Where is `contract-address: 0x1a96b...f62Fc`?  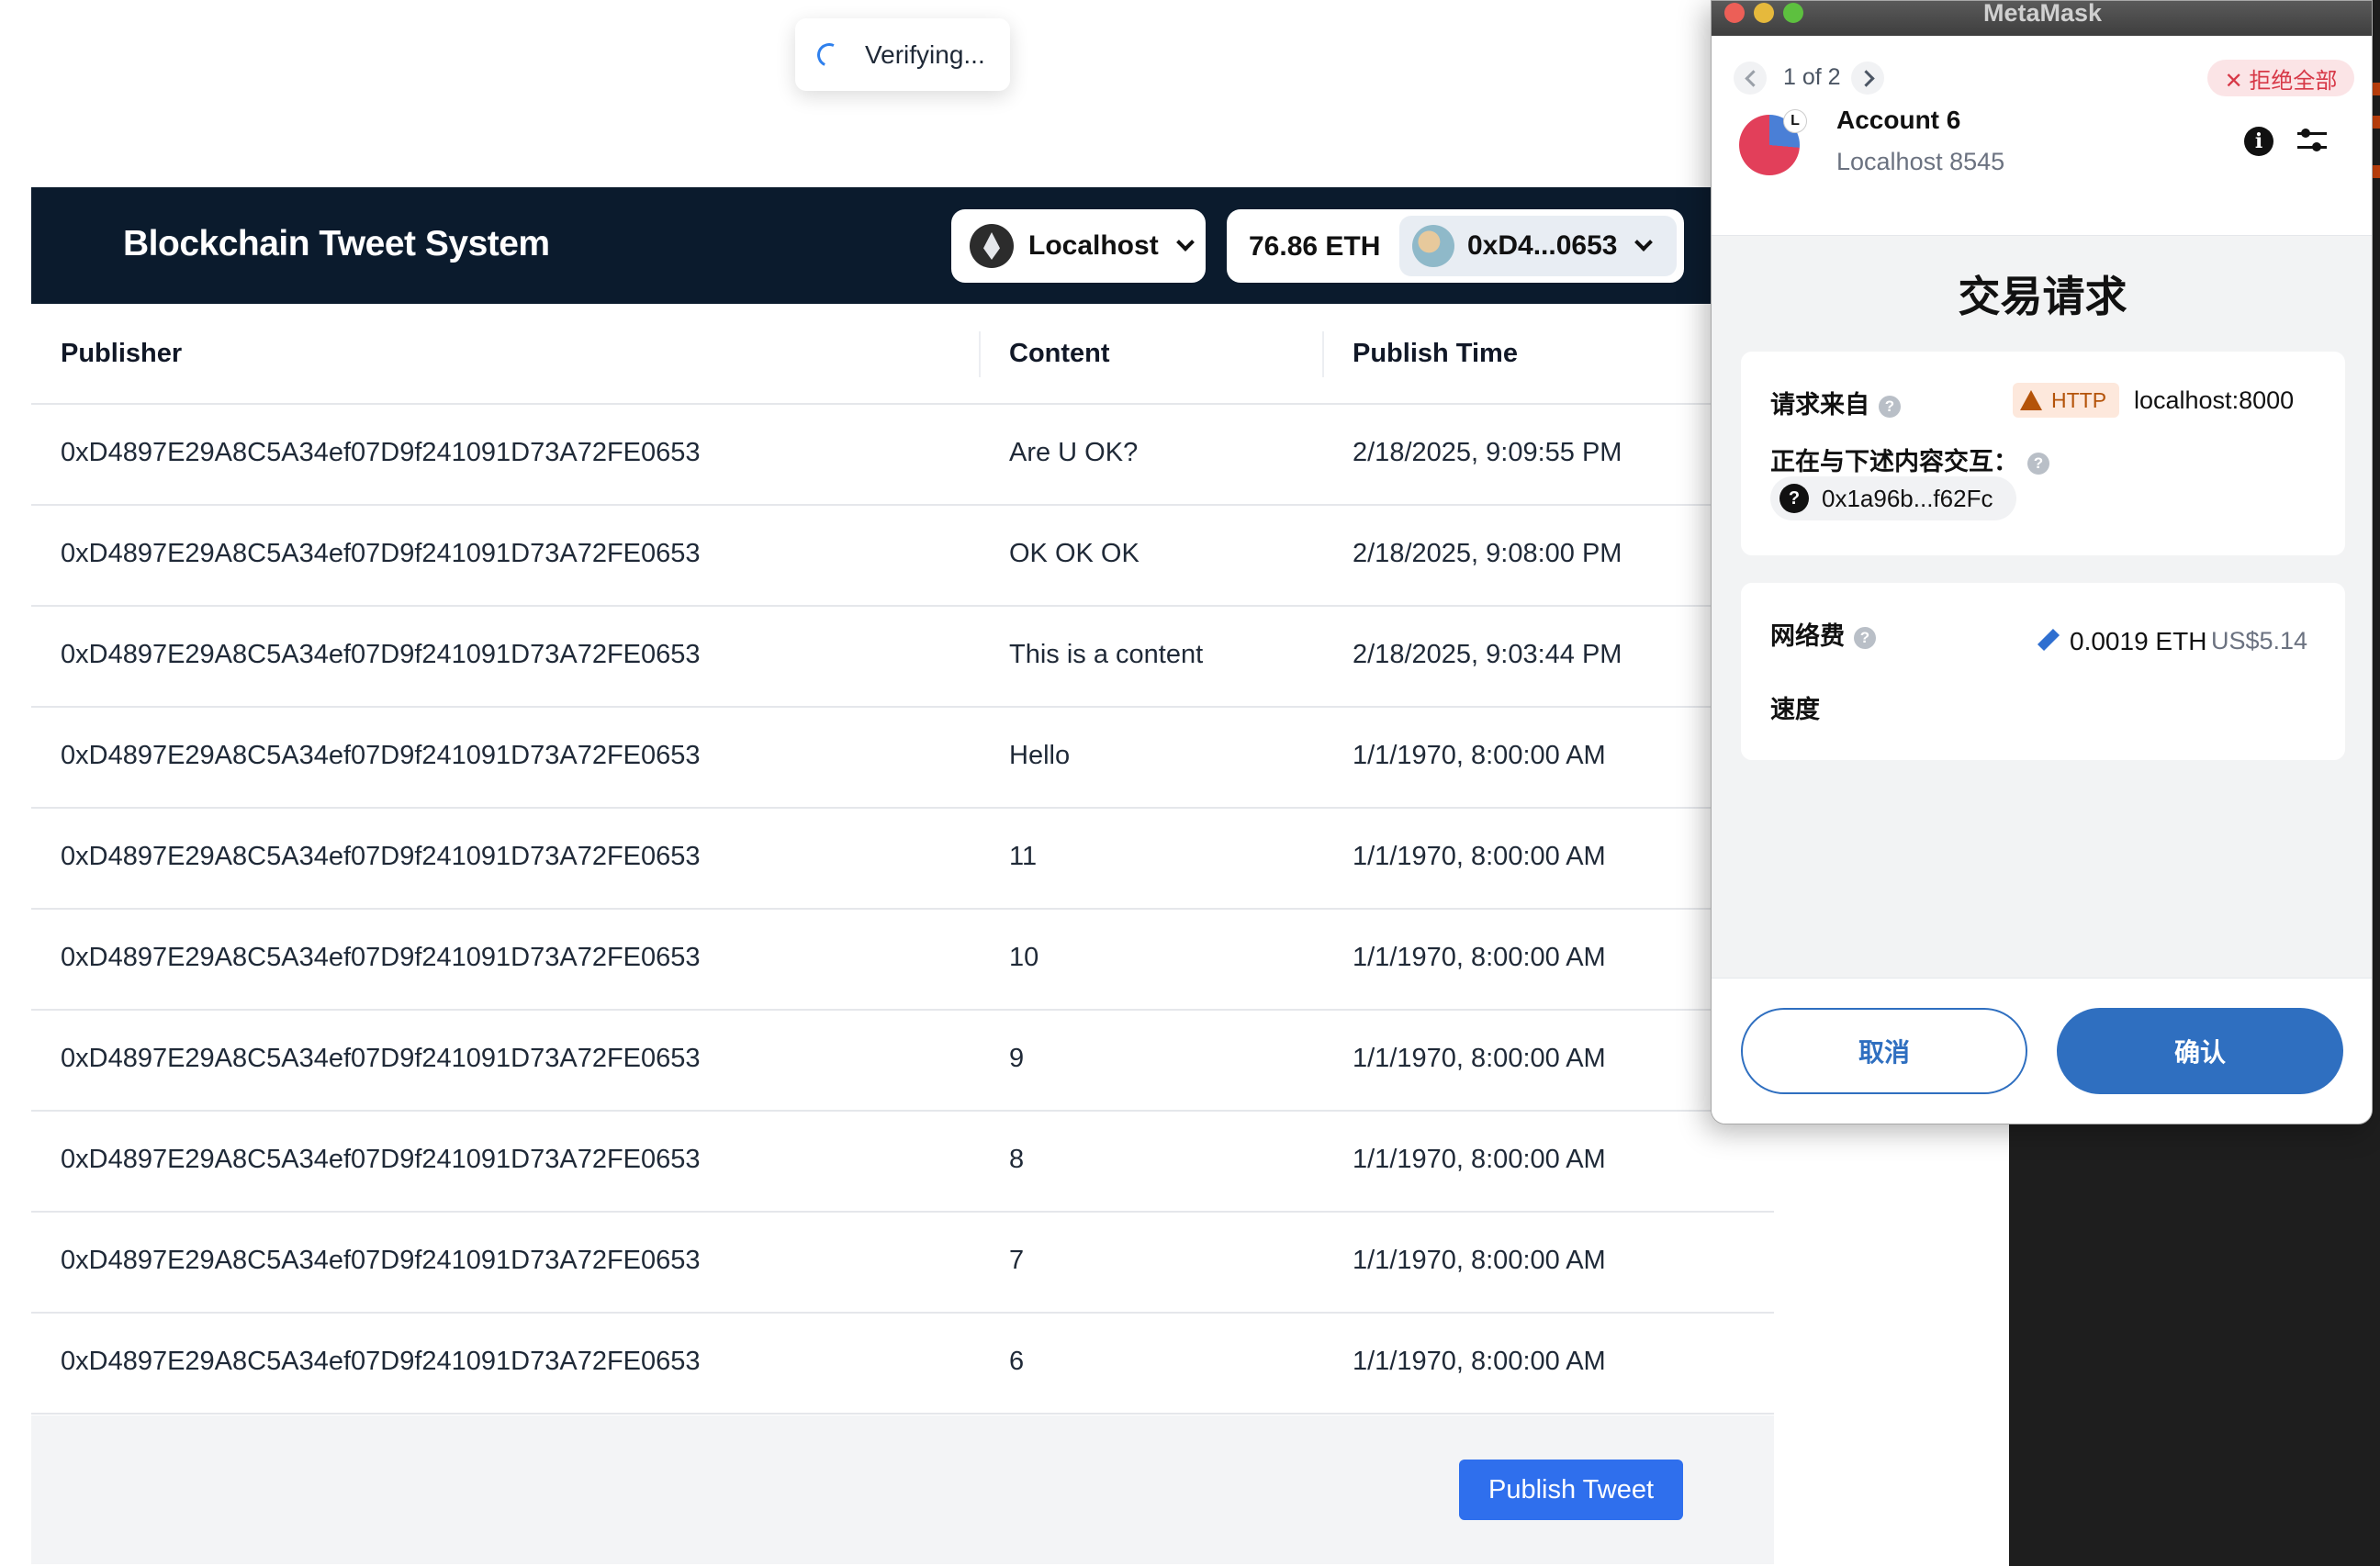 contract-address: 0x1a96b...f62Fc is located at coordinates (1907, 498).